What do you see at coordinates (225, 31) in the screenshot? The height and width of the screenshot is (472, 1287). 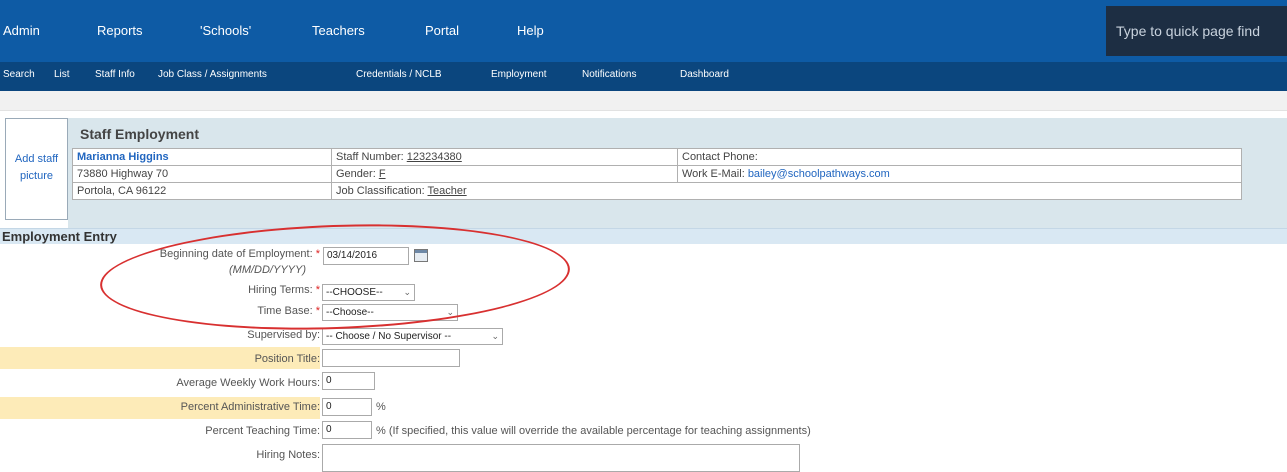 I see `nav-schools: 'Schools'` at bounding box center [225, 31].